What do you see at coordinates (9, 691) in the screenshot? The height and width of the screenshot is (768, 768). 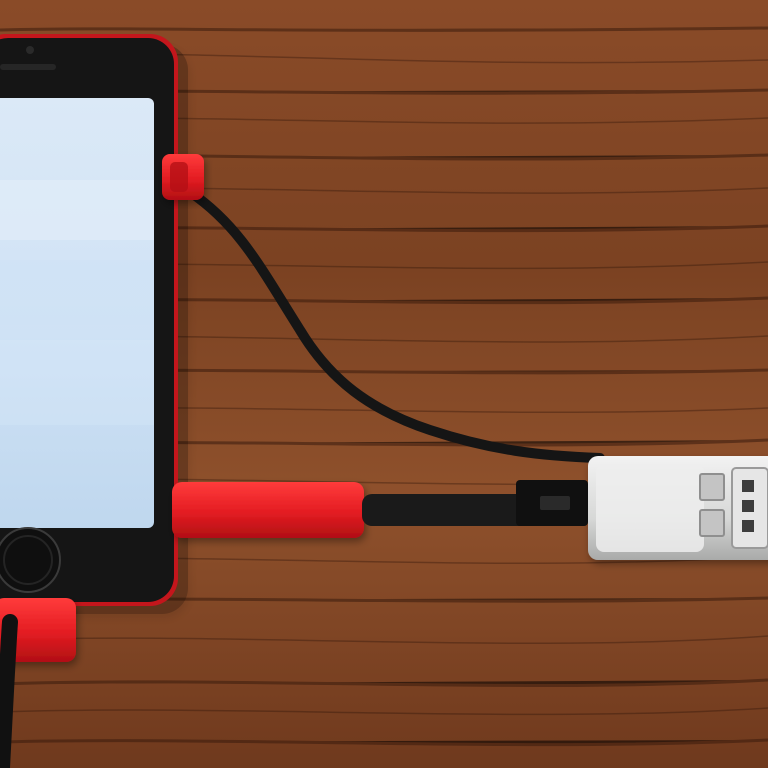 I see `bottom-black-cable` at bounding box center [9, 691].